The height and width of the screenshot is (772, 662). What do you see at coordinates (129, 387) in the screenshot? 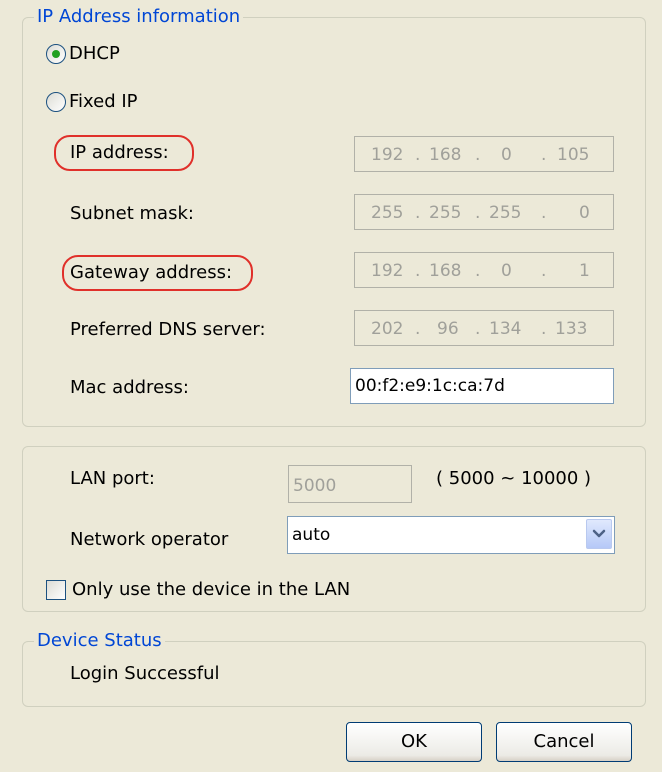
I see `mac-address-label: Mac address:` at bounding box center [129, 387].